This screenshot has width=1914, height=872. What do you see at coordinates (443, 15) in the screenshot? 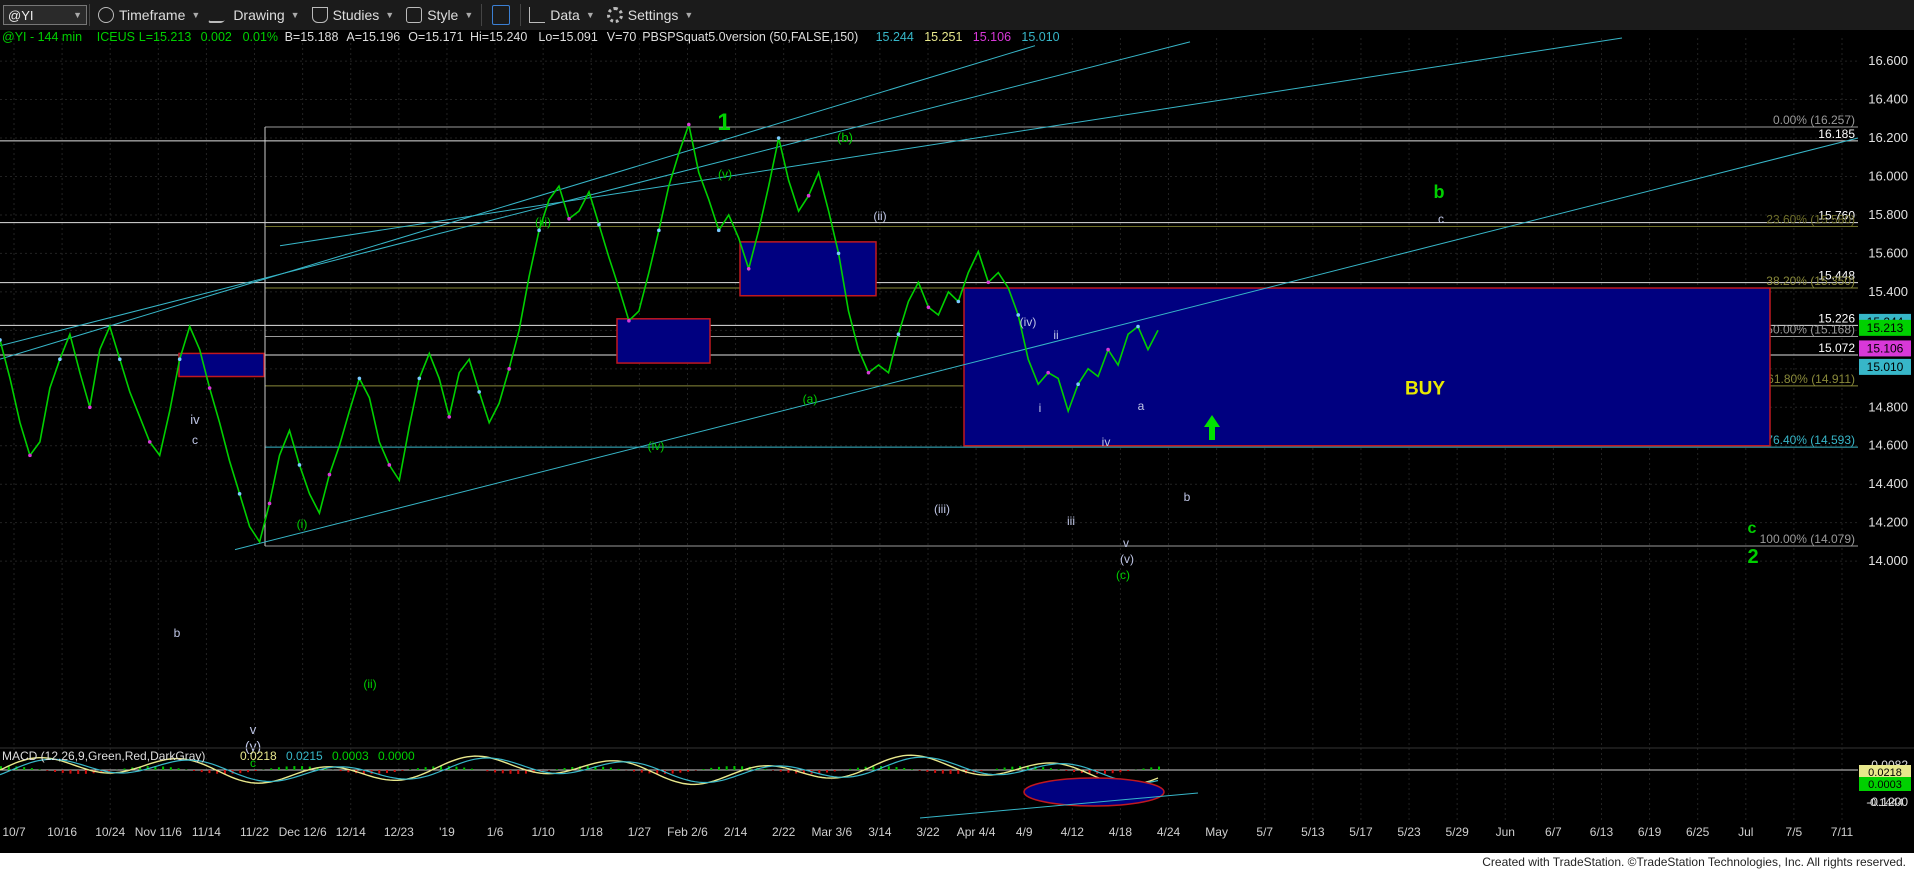
I see `style-label: Style` at bounding box center [443, 15].